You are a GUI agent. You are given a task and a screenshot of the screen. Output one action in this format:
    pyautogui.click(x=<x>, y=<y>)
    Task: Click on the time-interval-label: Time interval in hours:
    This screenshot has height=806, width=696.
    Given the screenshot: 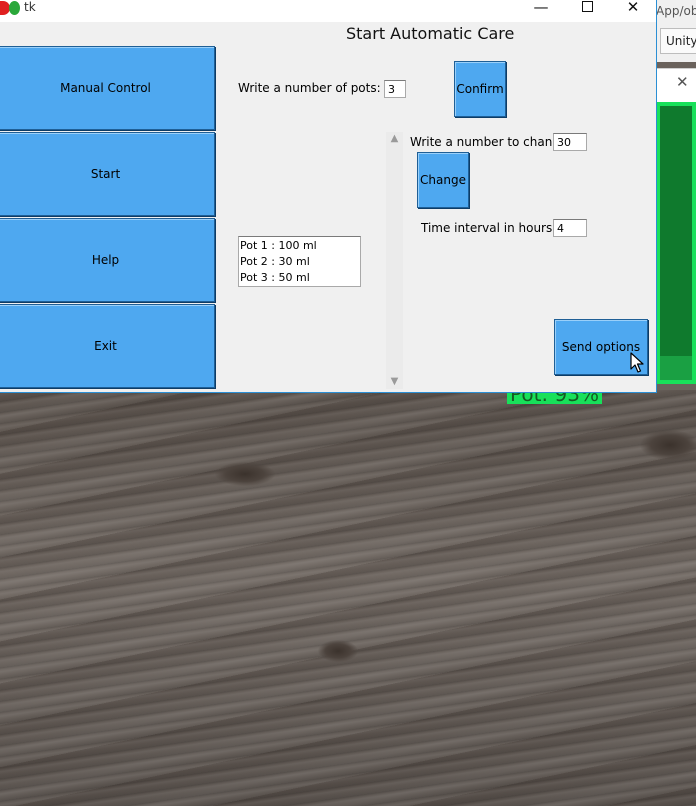 What is the action you would take?
    pyautogui.click(x=489, y=228)
    